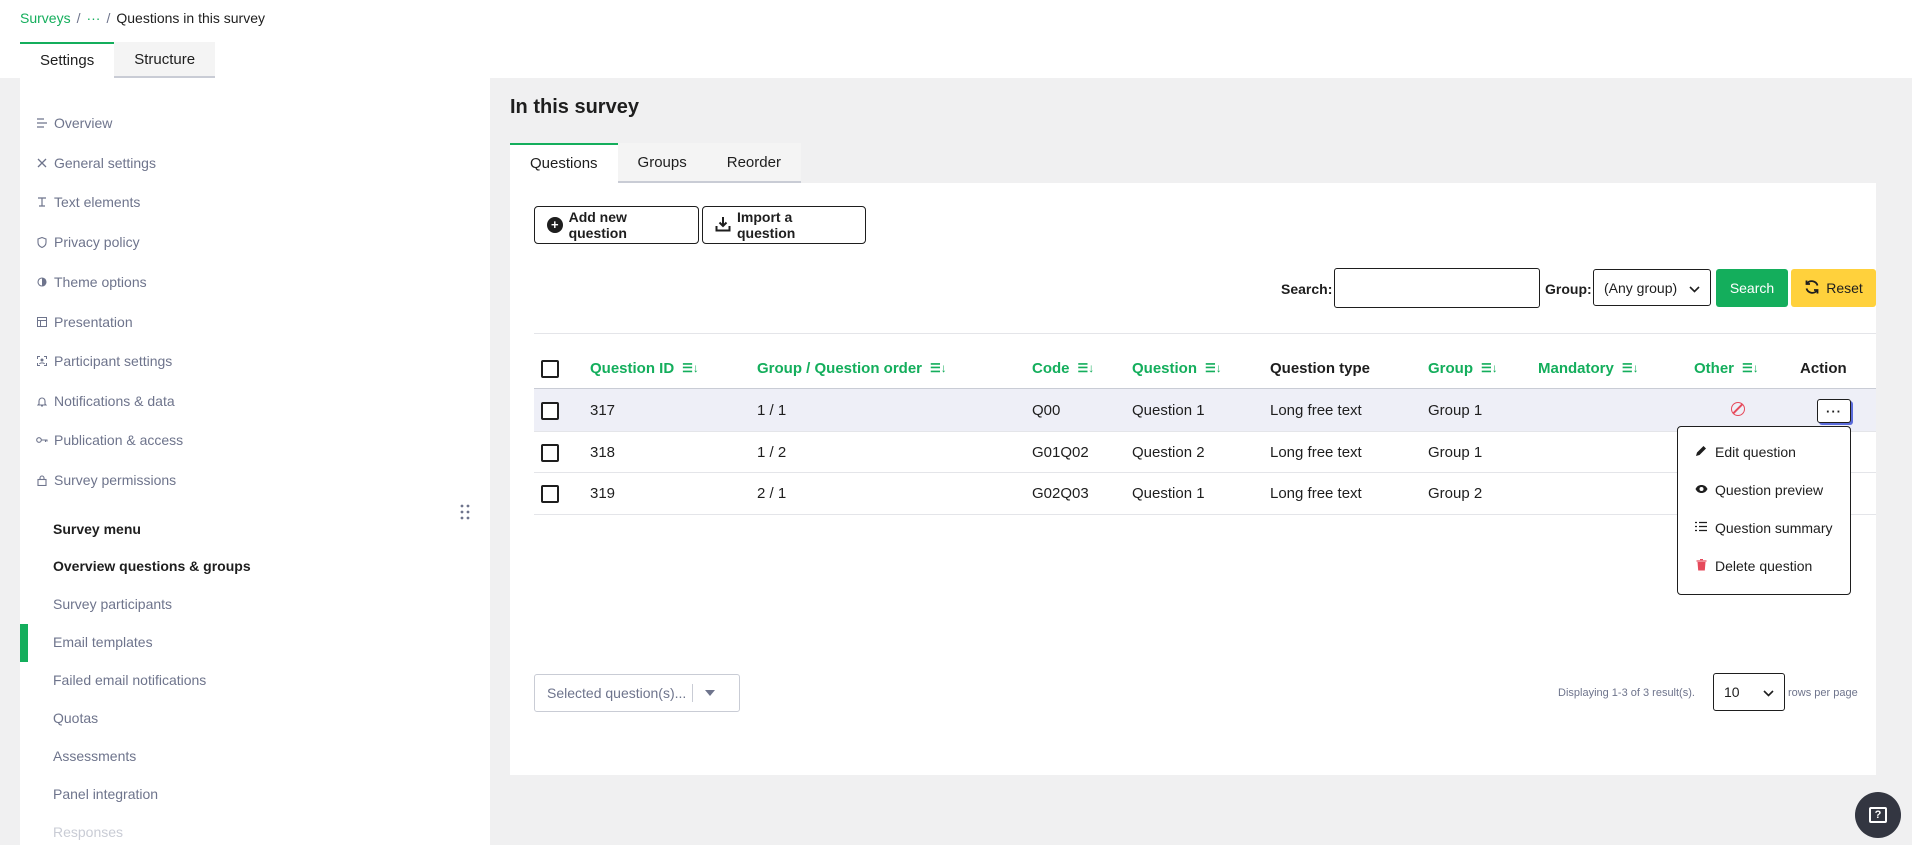 The width and height of the screenshot is (1912, 845). Describe the element at coordinates (88, 832) in the screenshot. I see `menu-item-responses: Responses` at that location.